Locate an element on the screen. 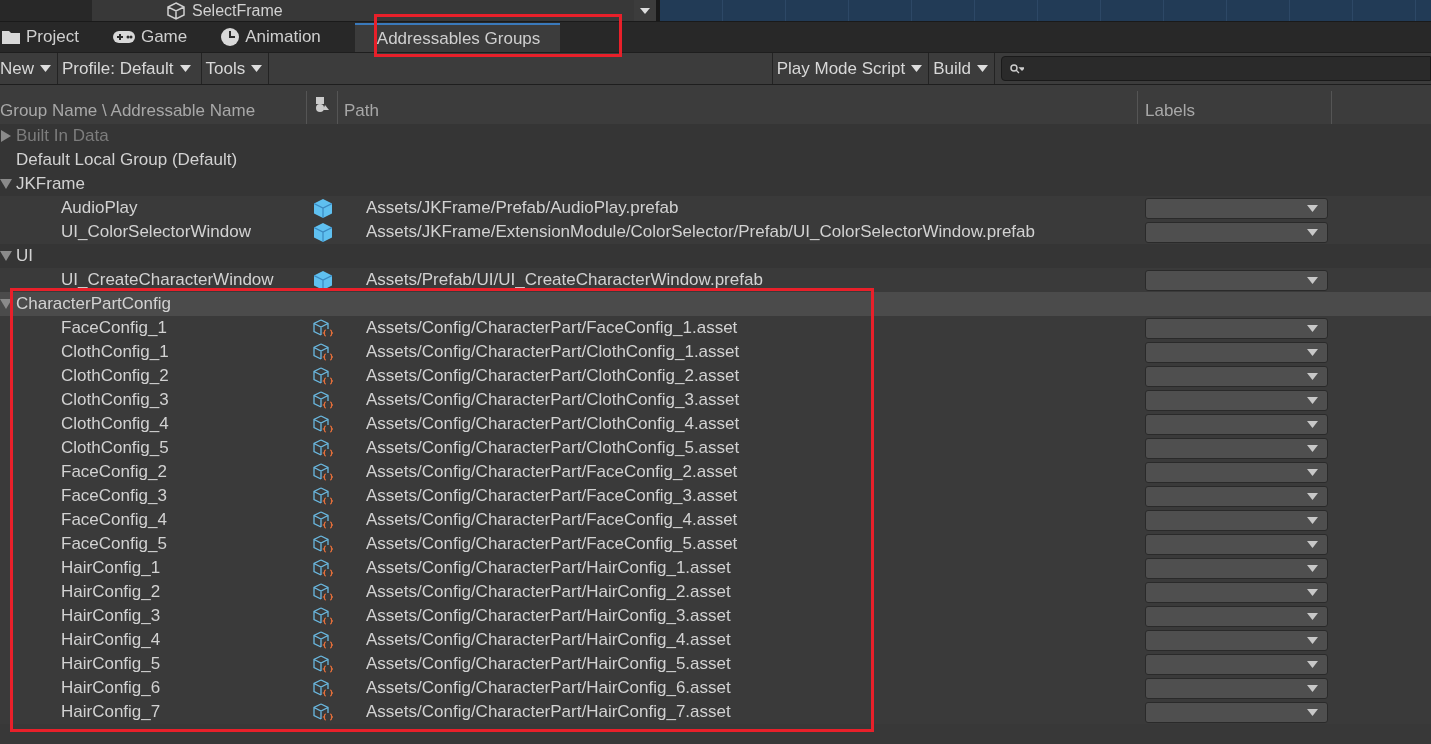 This screenshot has width=1431, height=744. entry-name: ClothConfig_4 is located at coordinates (115, 424).